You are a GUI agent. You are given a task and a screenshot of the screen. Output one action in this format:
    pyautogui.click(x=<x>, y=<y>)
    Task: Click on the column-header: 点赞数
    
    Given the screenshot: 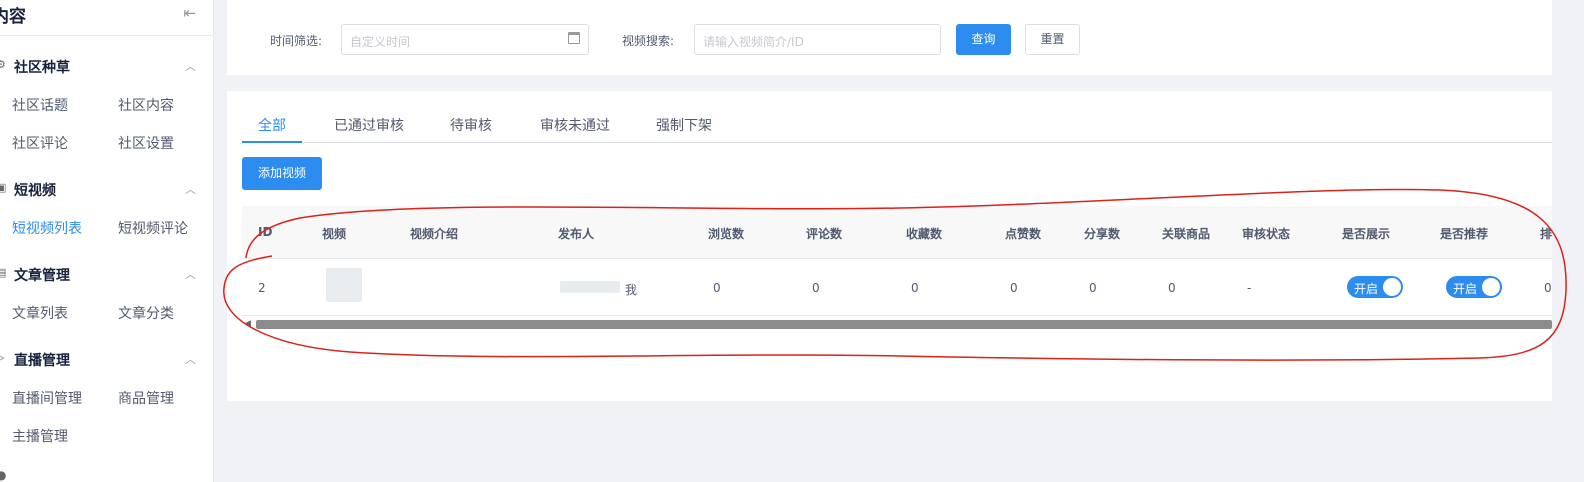 What is the action you would take?
    pyautogui.click(x=1023, y=233)
    